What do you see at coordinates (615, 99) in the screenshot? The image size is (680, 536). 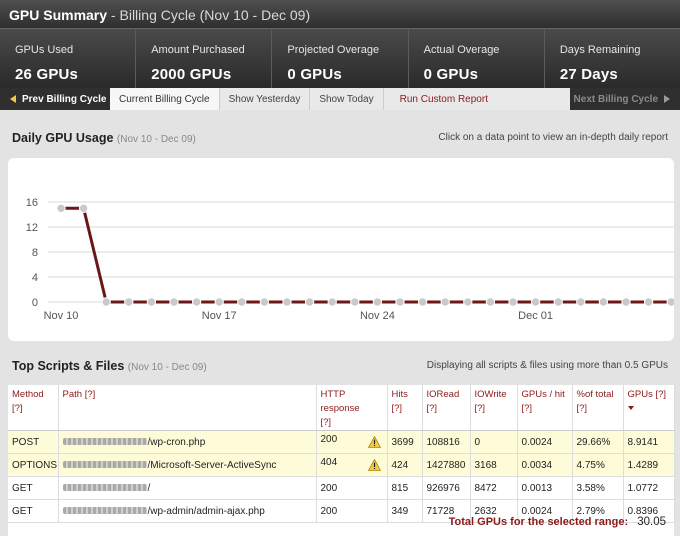 I see `next-label: Next Billing Cycle` at bounding box center [615, 99].